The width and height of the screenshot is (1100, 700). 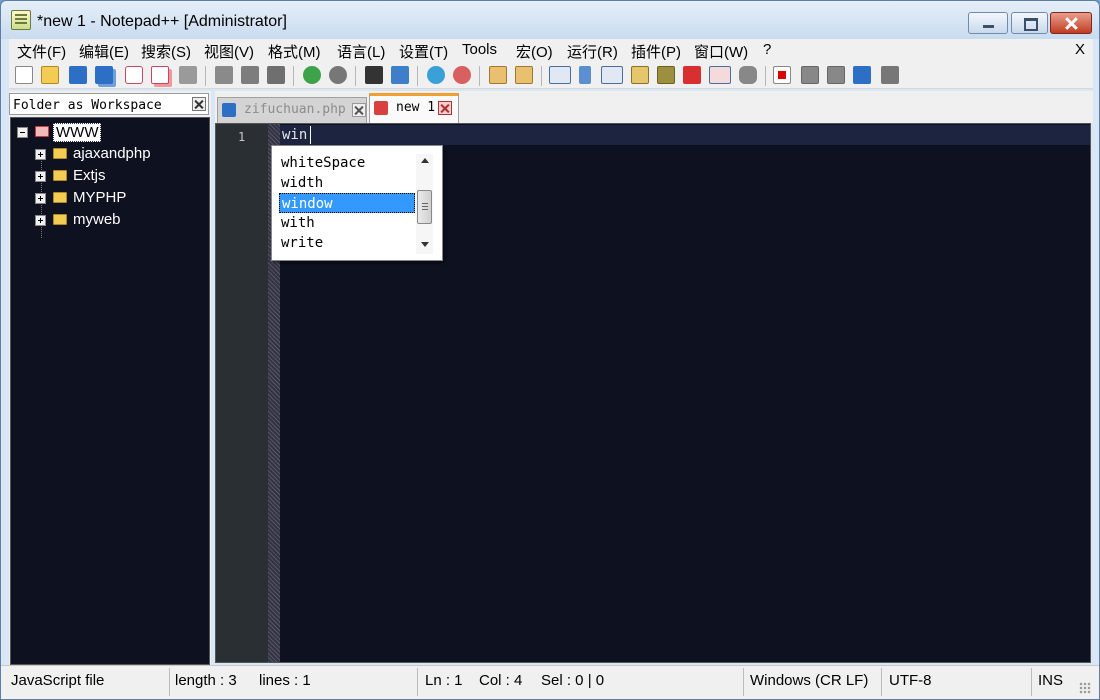 I want to click on function-list-icon, so click(x=692, y=75).